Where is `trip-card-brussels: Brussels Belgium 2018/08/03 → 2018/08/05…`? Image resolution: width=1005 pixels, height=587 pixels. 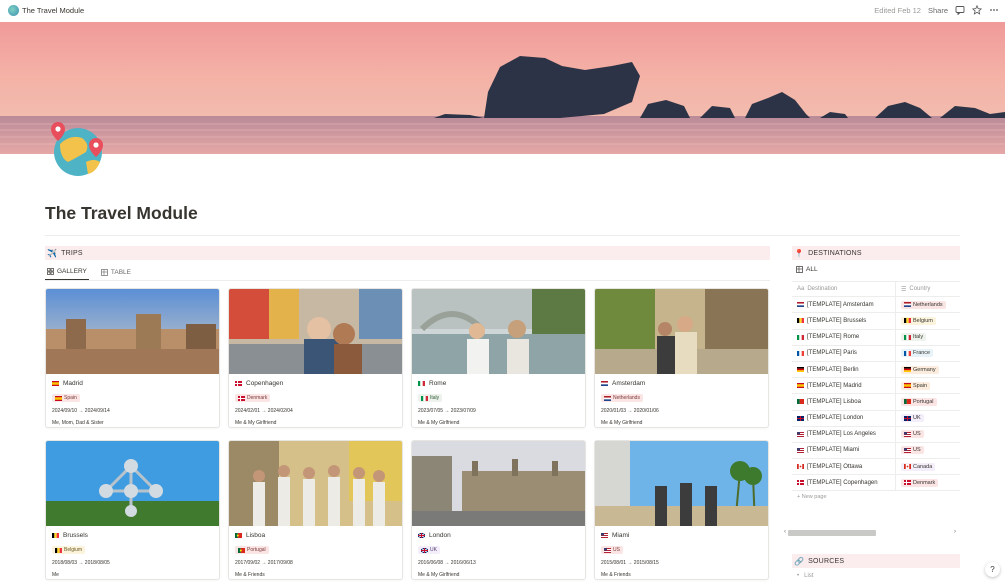
trip-card-brussels: Brussels Belgium 2018/08/03 → 2018/08/05… is located at coordinates (132, 510).